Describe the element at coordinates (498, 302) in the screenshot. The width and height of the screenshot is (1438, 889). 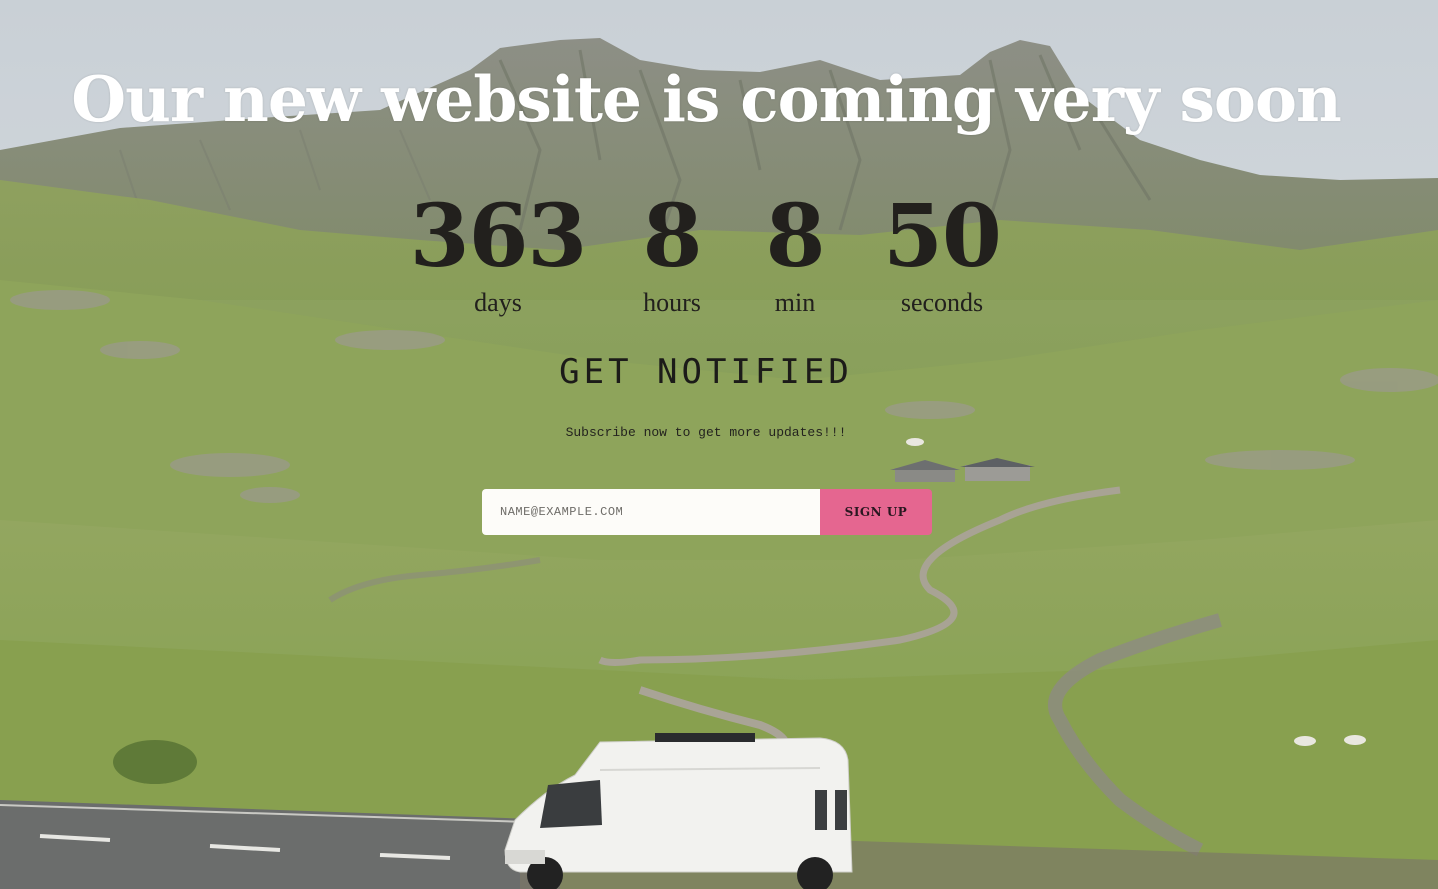
I see `countdown-days-label: days` at that location.